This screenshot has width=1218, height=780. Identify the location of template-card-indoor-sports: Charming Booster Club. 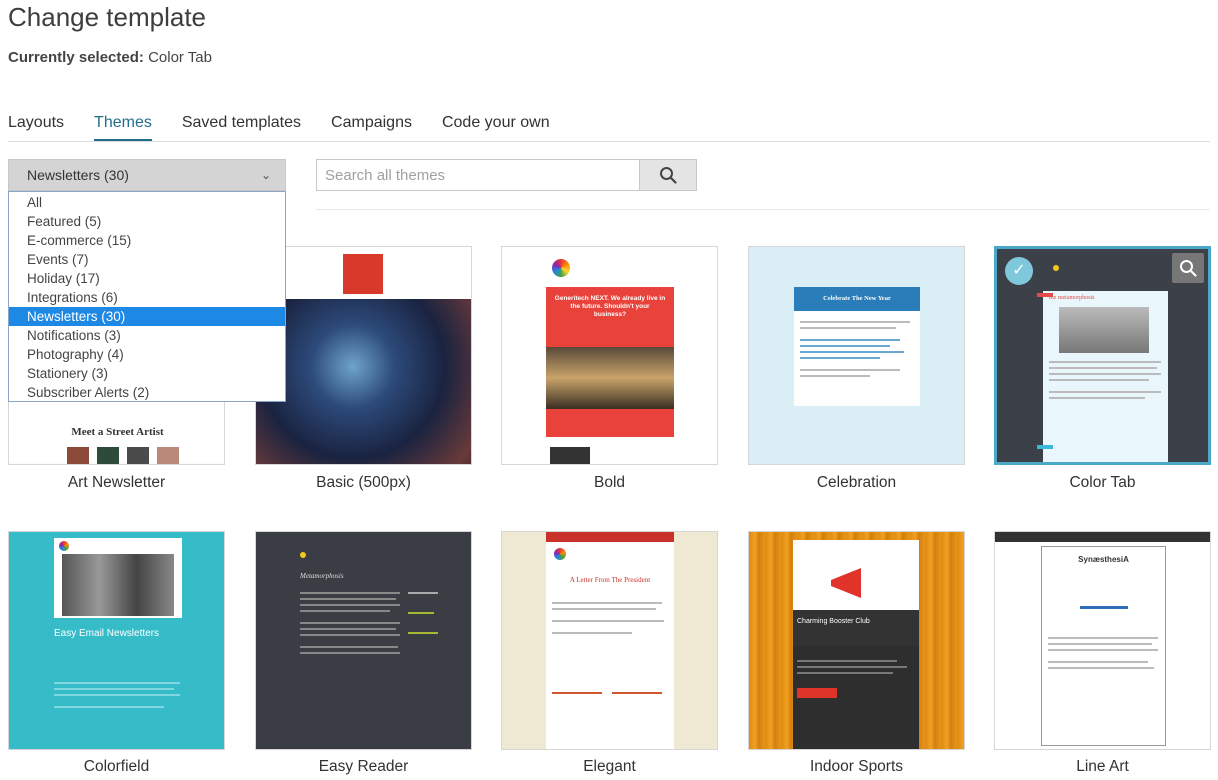
(856, 640).